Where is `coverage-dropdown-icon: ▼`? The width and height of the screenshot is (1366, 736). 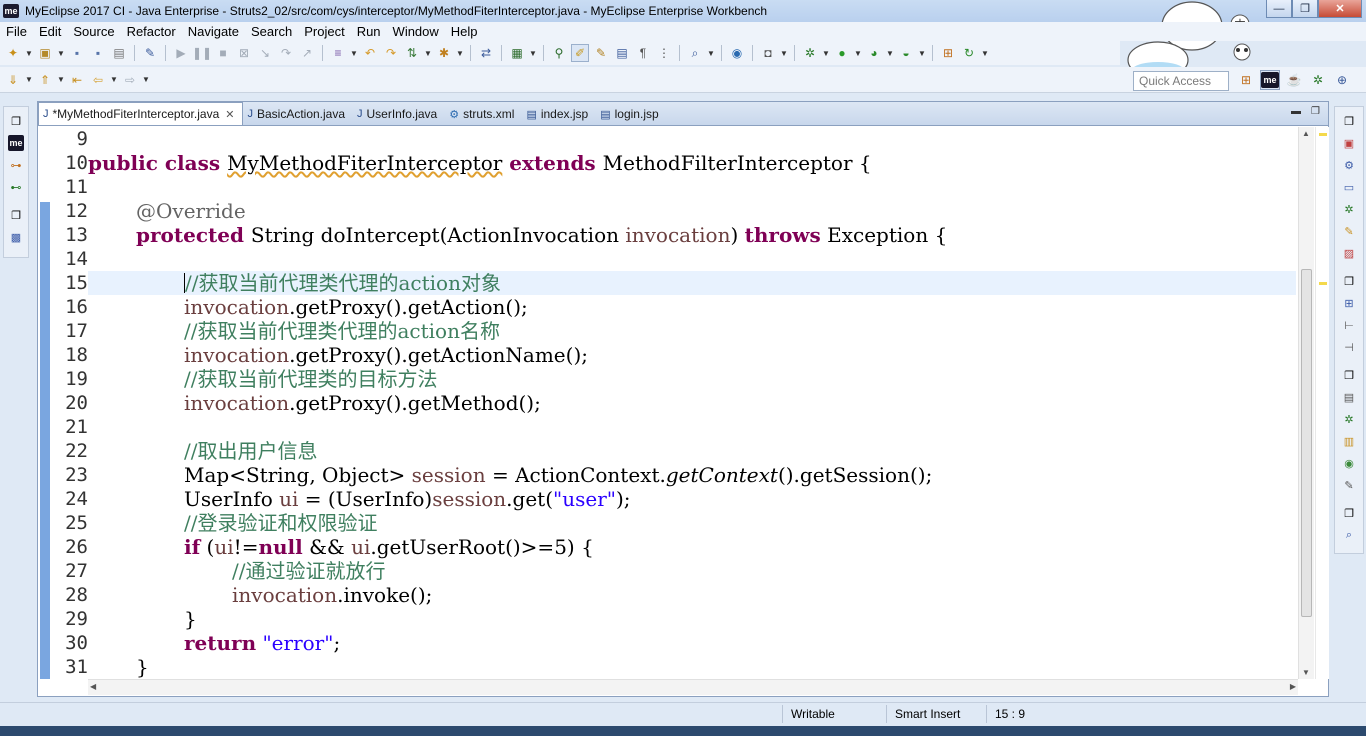
coverage-dropdown-icon: ▼ is located at coordinates (890, 53).